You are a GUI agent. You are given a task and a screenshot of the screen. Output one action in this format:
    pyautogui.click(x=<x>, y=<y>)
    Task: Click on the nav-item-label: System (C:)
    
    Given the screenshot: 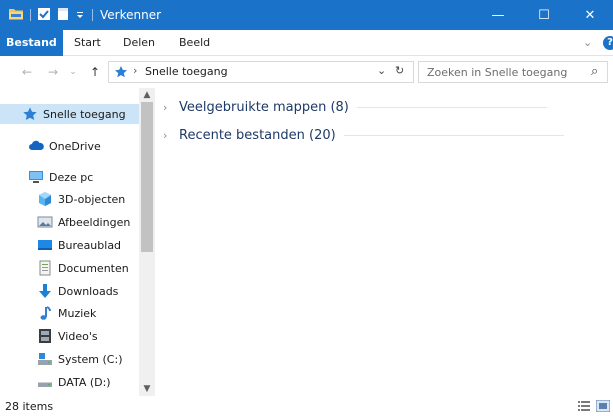 What is the action you would take?
    pyautogui.click(x=90, y=359)
    